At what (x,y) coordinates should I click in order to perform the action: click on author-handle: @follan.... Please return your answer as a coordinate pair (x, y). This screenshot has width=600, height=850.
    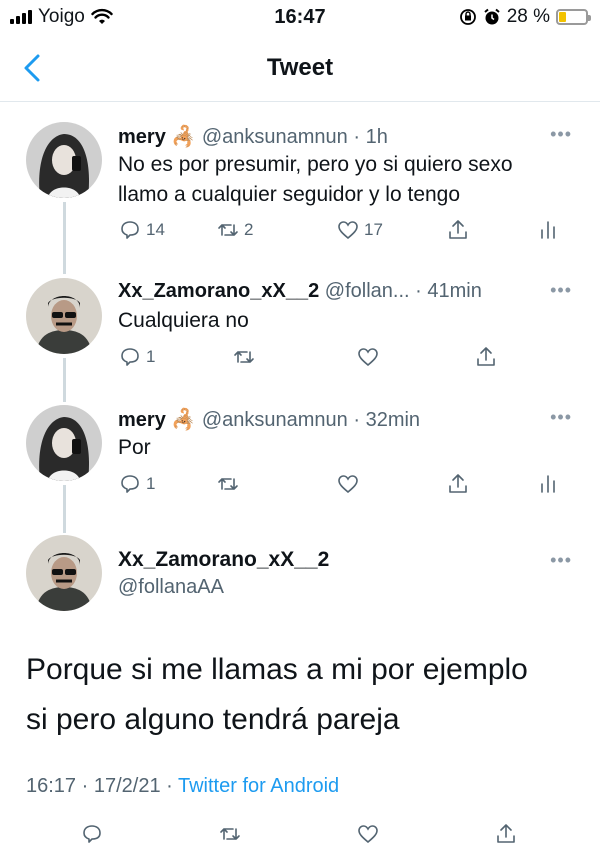
    Looking at the image, I should click on (367, 291).